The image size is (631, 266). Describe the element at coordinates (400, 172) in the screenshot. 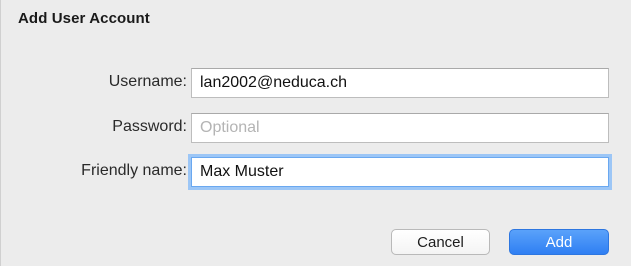

I see `friendly-name-field` at that location.